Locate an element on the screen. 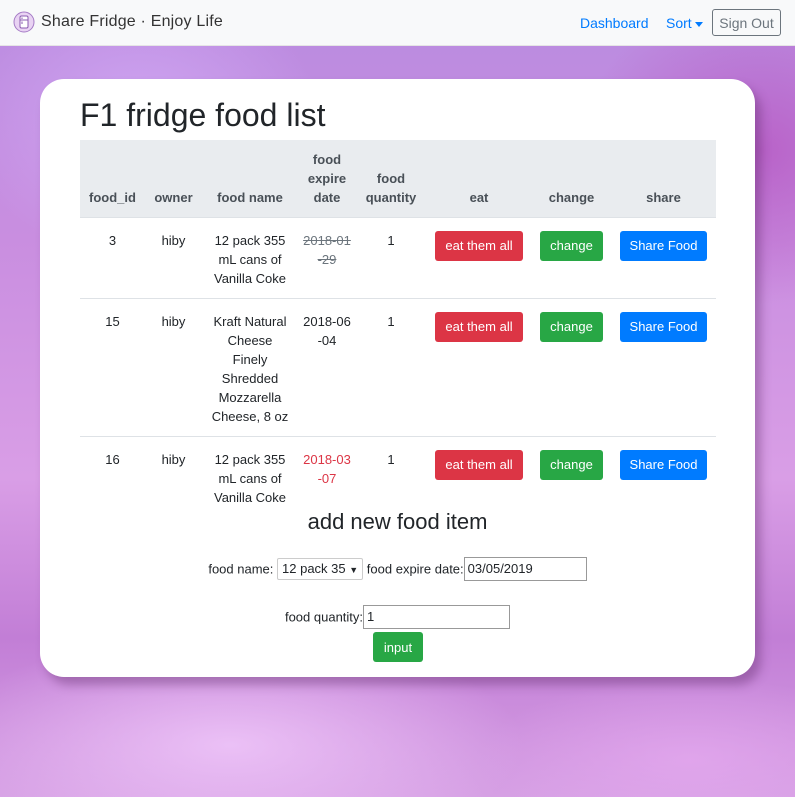 The height and width of the screenshot is (797, 795). brand: Share Fridge · Enjoy Life is located at coordinates (118, 22).